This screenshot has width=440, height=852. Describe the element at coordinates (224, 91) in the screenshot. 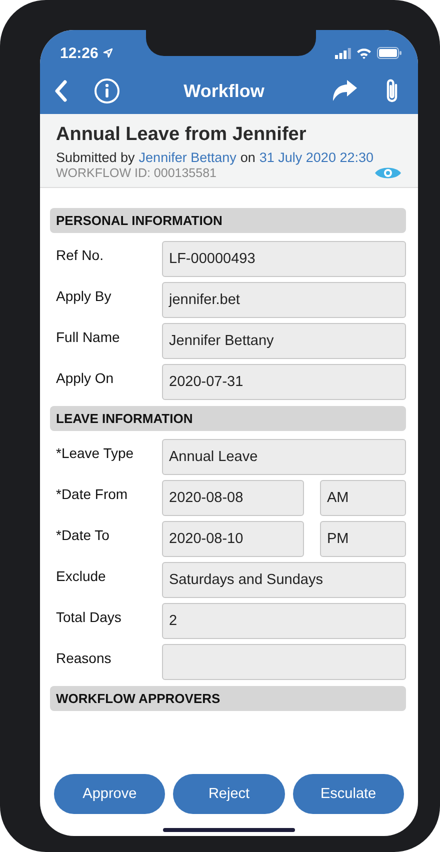

I see `nav-title: Workflow` at that location.